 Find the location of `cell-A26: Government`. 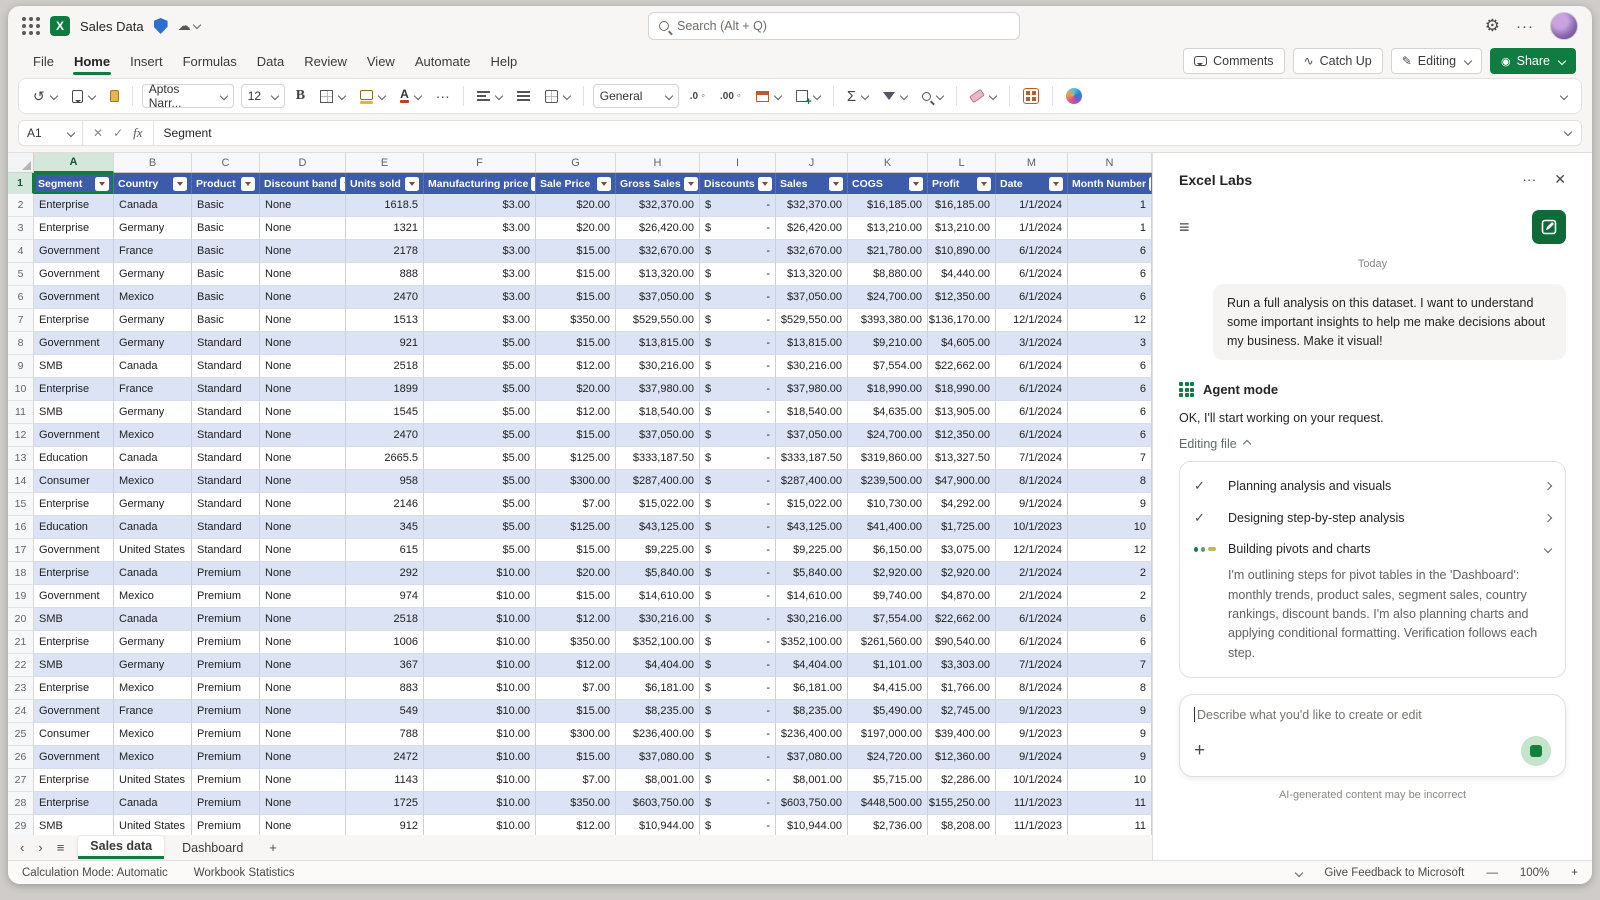

cell-A26: Government is located at coordinates (74, 757).